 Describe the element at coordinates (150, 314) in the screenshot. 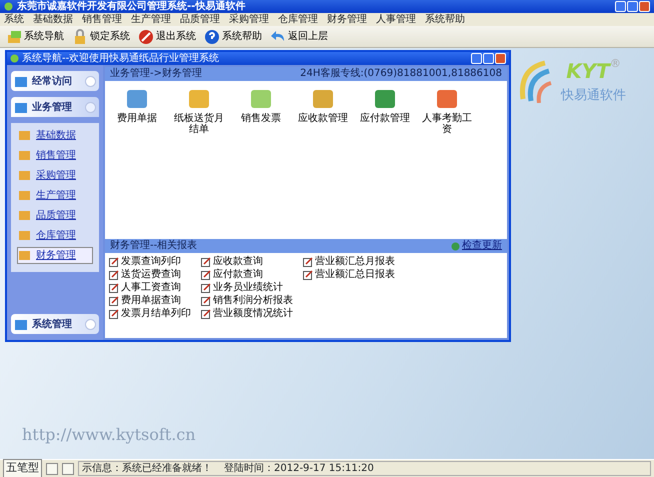

I see `report-link: 发票月结单列印` at that location.